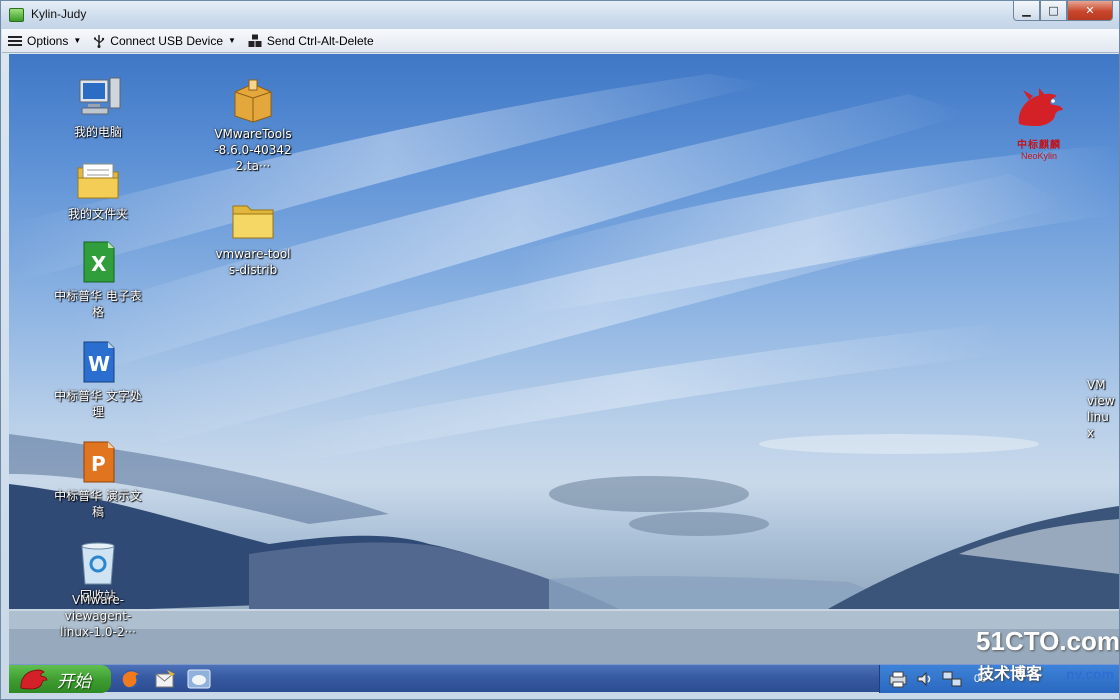  What do you see at coordinates (99, 41) in the screenshot?
I see `usb-icon` at bounding box center [99, 41].